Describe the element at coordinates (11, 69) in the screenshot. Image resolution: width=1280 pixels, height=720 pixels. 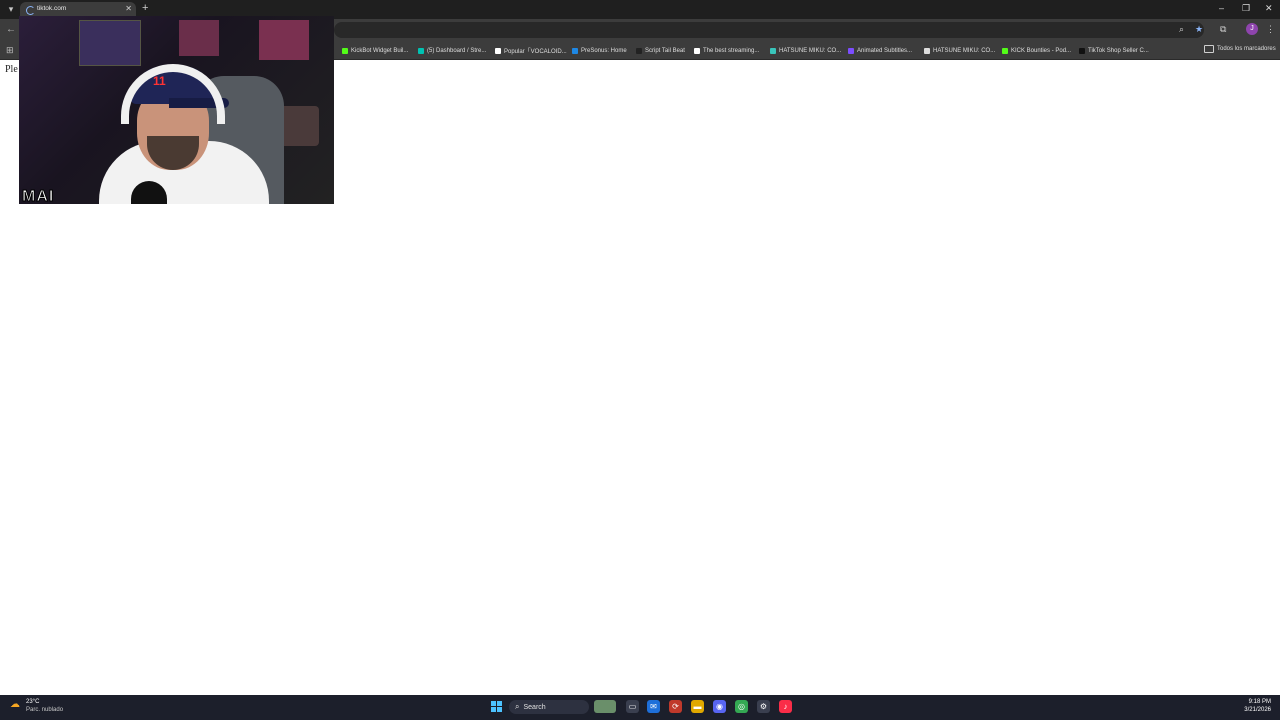
I see `page-body-text: Ple` at that location.